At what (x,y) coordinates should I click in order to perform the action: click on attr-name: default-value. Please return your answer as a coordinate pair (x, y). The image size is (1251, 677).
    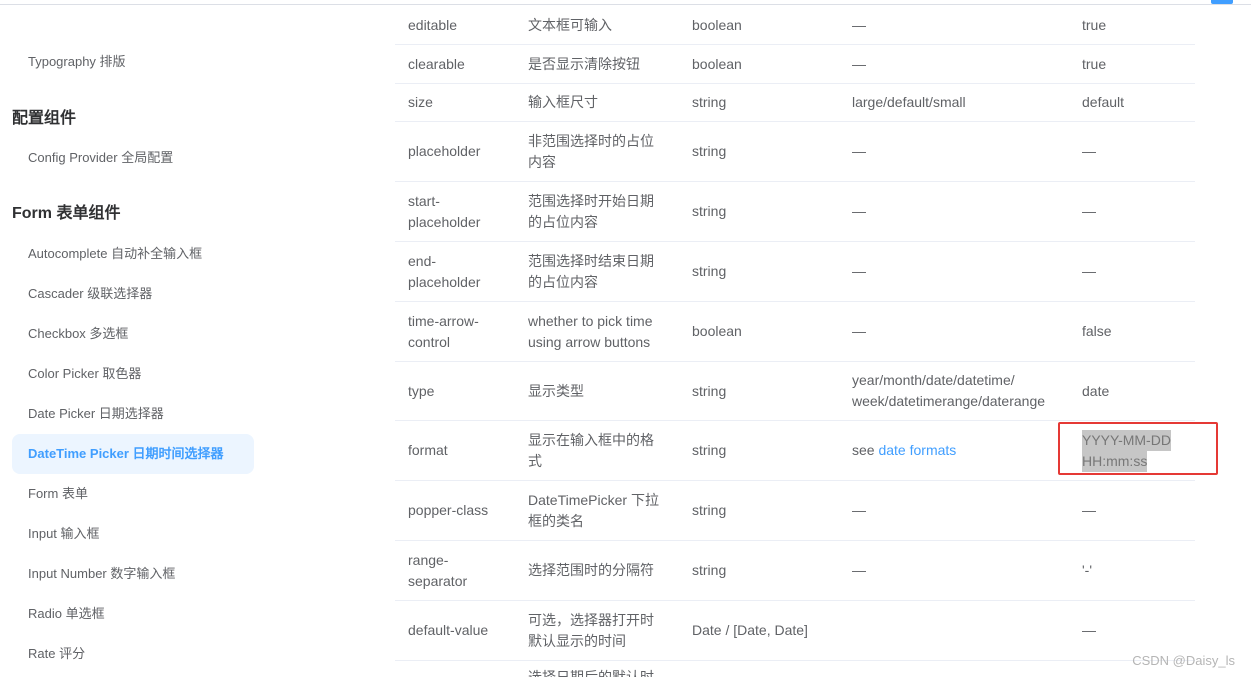
    Looking at the image, I should click on (448, 630).